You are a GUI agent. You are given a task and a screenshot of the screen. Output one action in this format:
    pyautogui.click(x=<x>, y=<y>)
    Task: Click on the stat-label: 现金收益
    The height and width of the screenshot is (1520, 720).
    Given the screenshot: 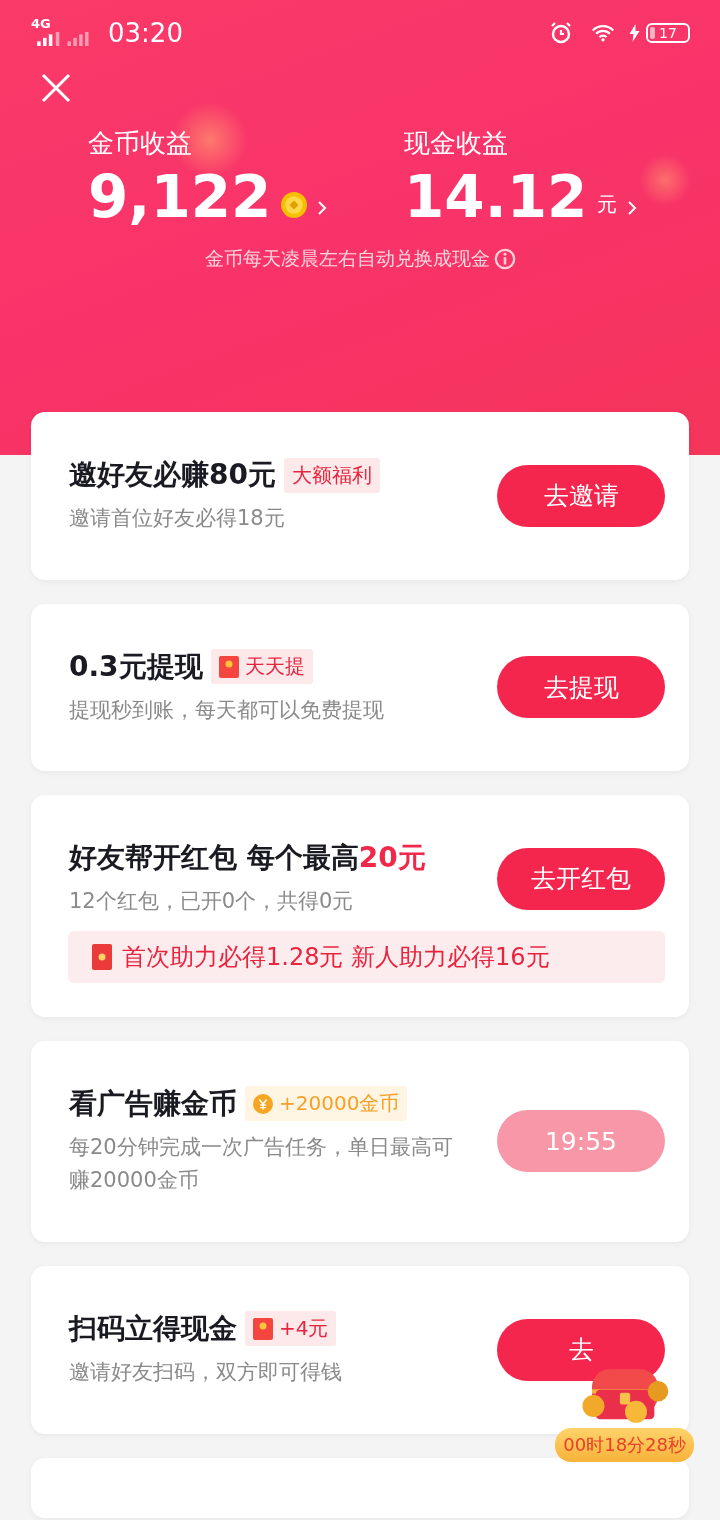 What is the action you would take?
    pyautogui.click(x=456, y=143)
    